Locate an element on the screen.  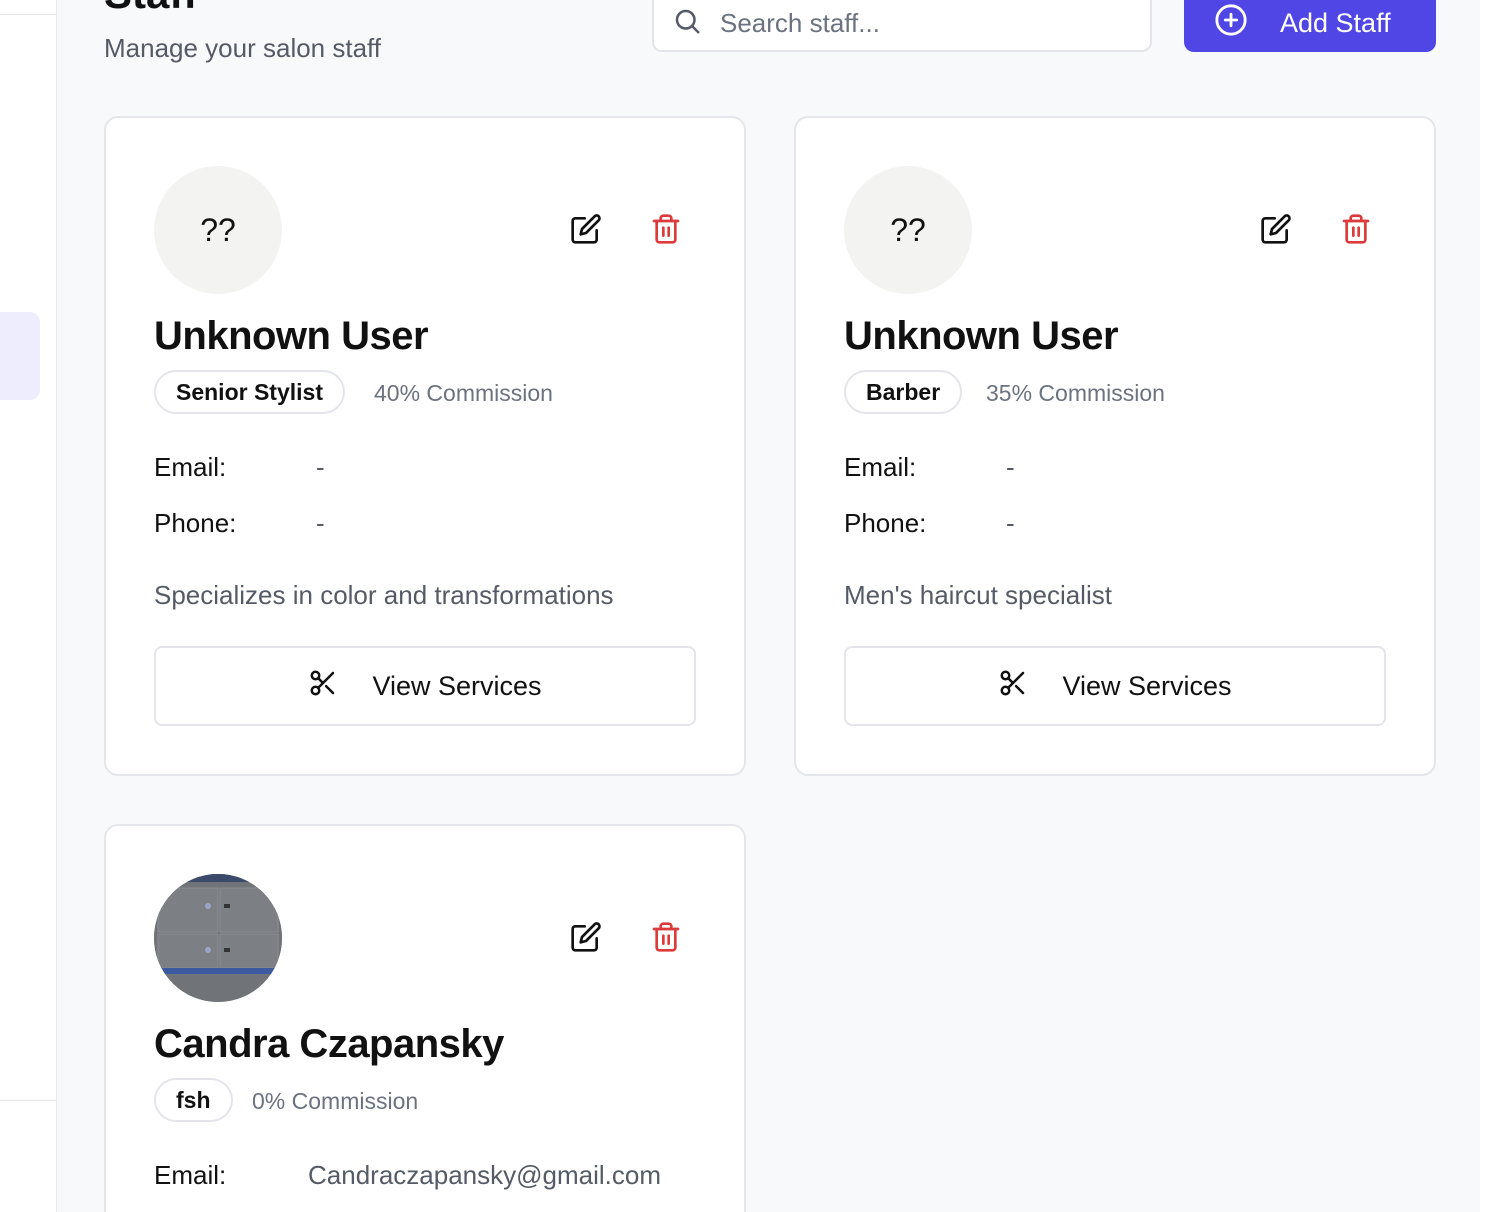
search-icon is located at coordinates (696, 23).